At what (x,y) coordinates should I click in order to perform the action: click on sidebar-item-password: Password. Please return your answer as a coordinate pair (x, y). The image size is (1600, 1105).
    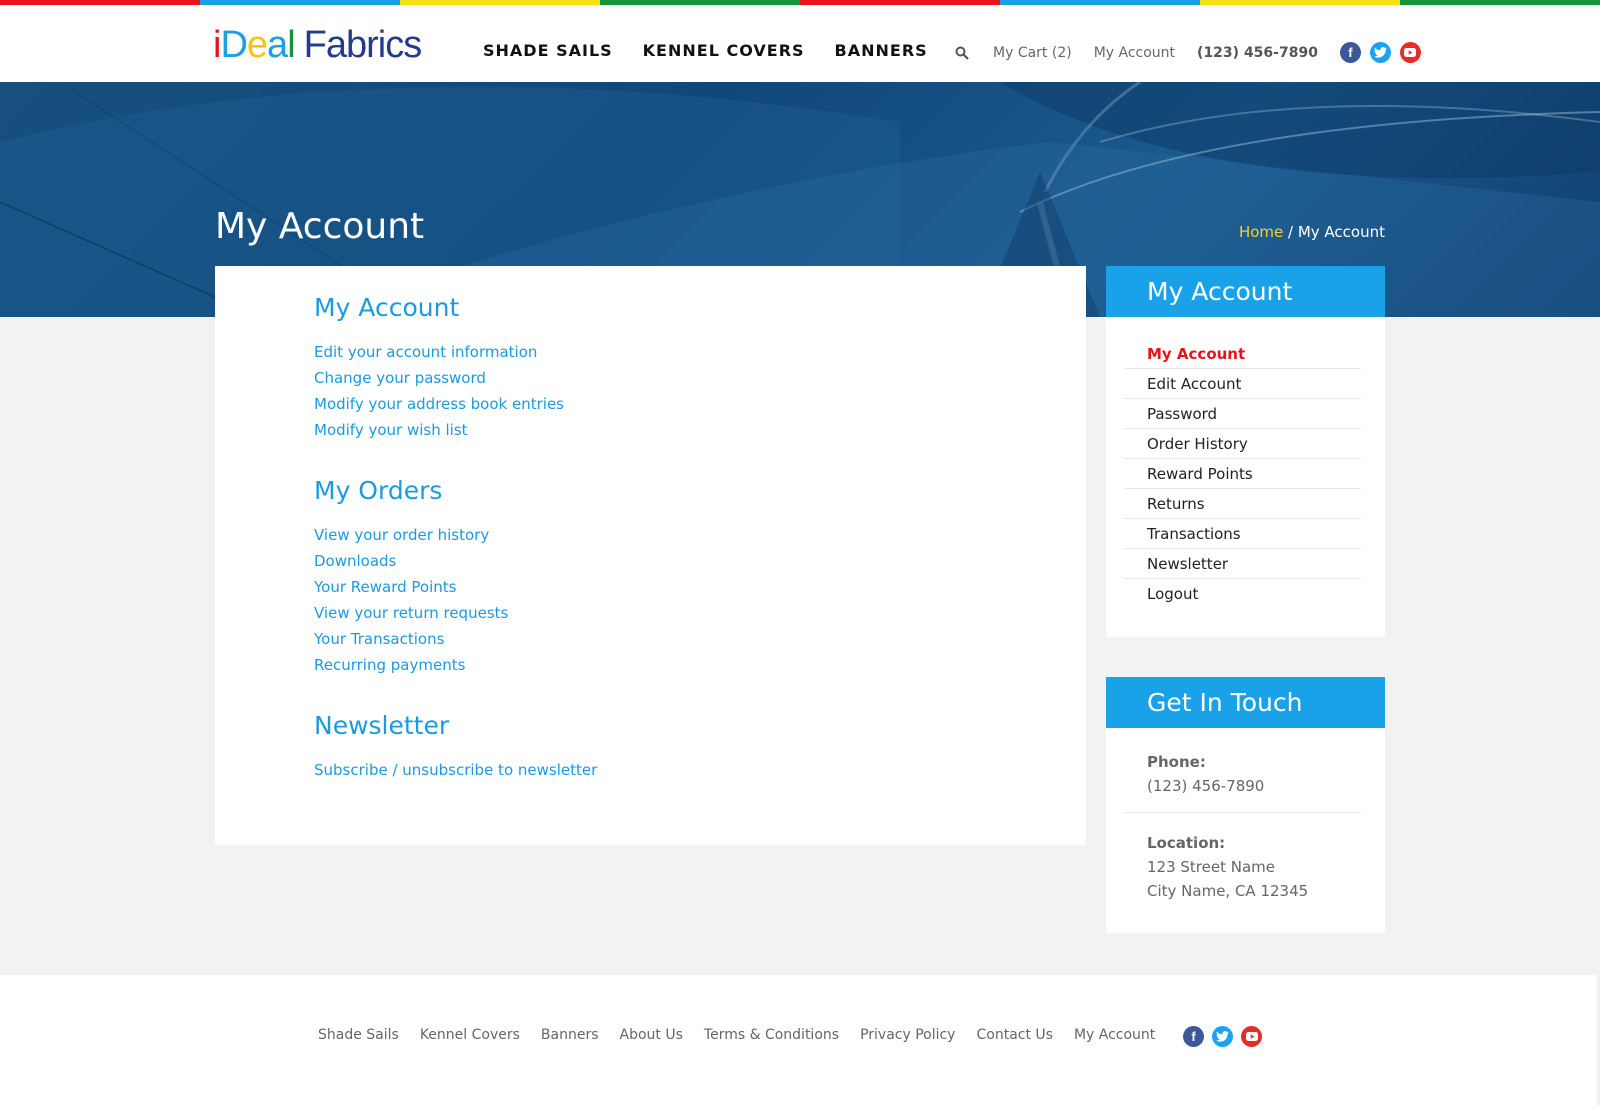
    Looking at the image, I should click on (1242, 414).